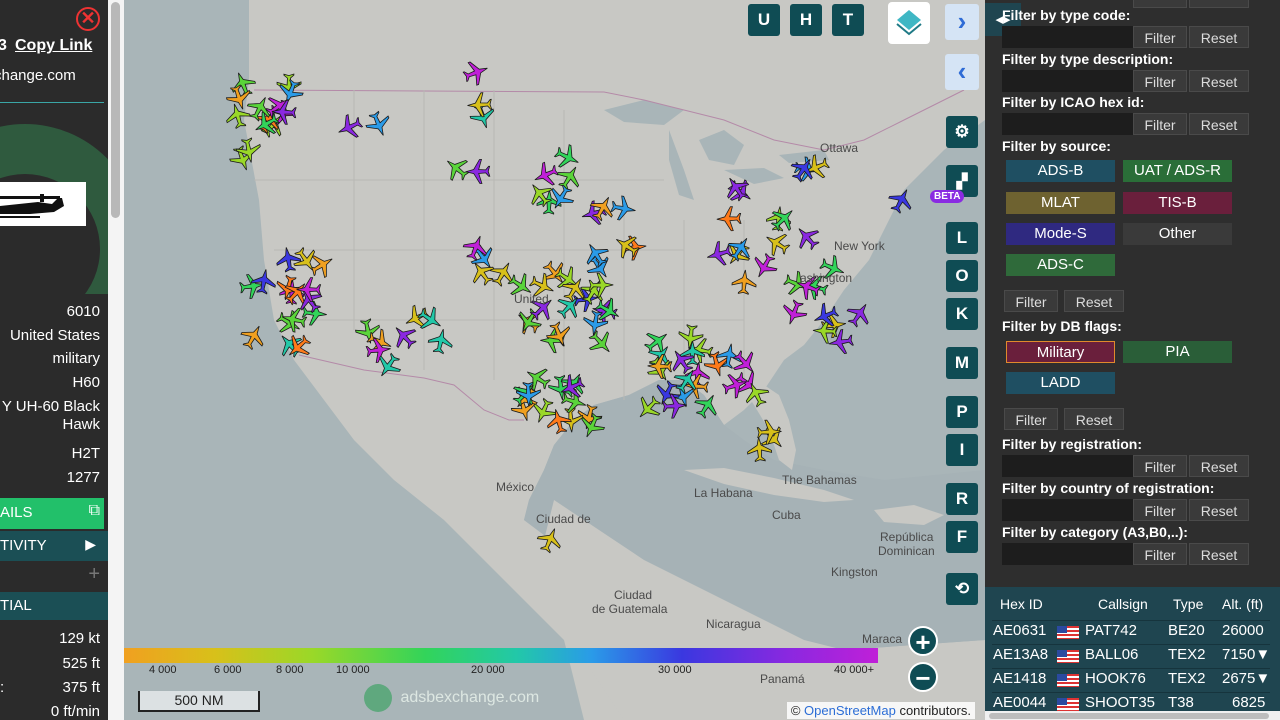 The image size is (1280, 720). Describe the element at coordinates (962, 72) in the screenshot. I see `chevron-left-icon: ‹` at that location.